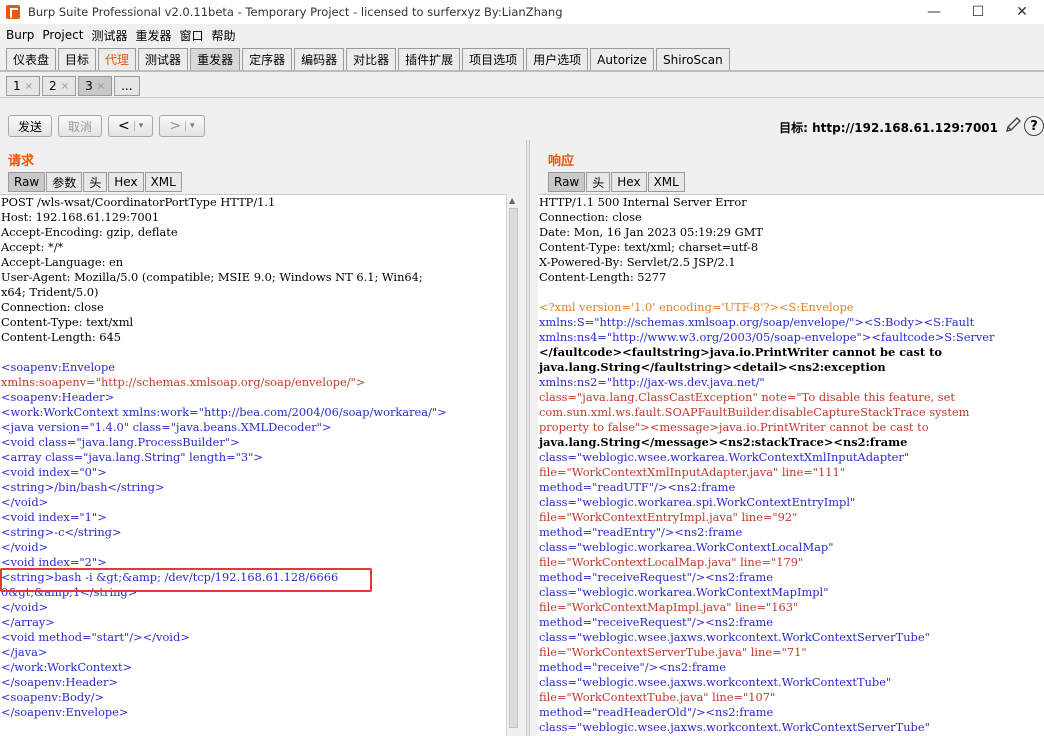  I want to click on response-body-line: method="readEntry"/><ns2:frame, so click(641, 532).